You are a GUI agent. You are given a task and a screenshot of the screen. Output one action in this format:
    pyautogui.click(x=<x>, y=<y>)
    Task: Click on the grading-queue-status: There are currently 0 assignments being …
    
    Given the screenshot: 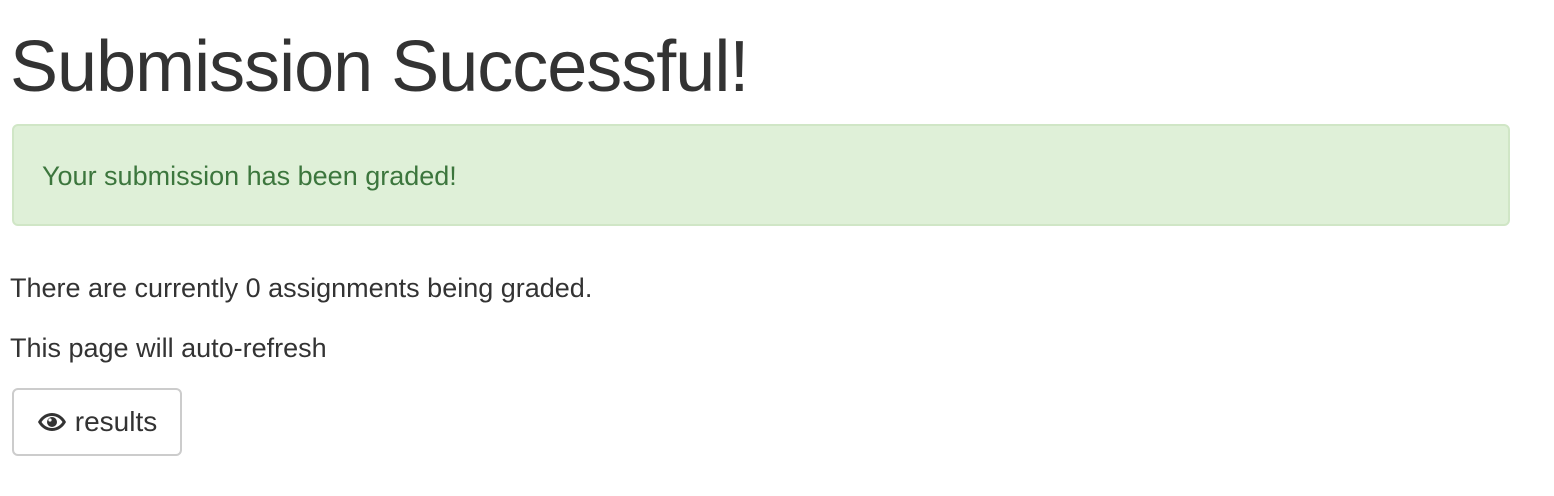 What is the action you would take?
    pyautogui.click(x=301, y=288)
    